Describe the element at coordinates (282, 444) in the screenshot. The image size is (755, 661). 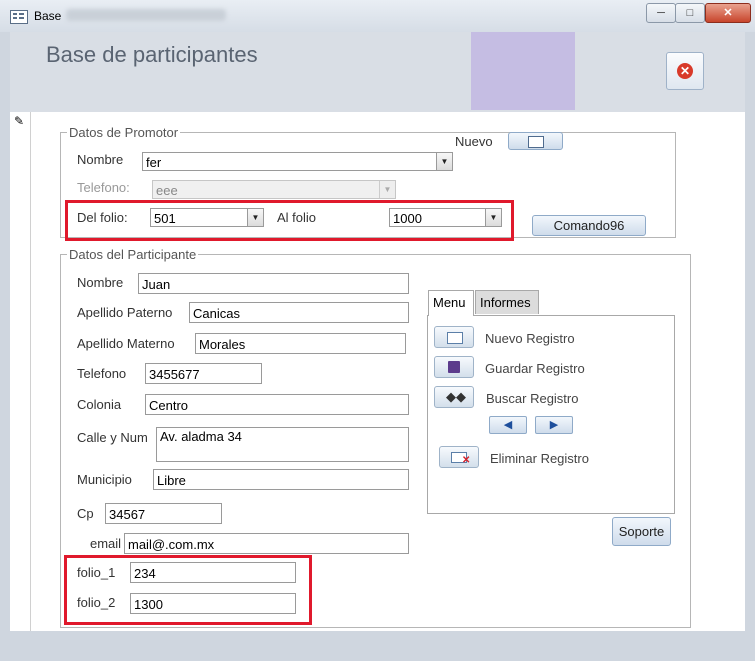
I see `calle-field: Av. aladma 34` at that location.